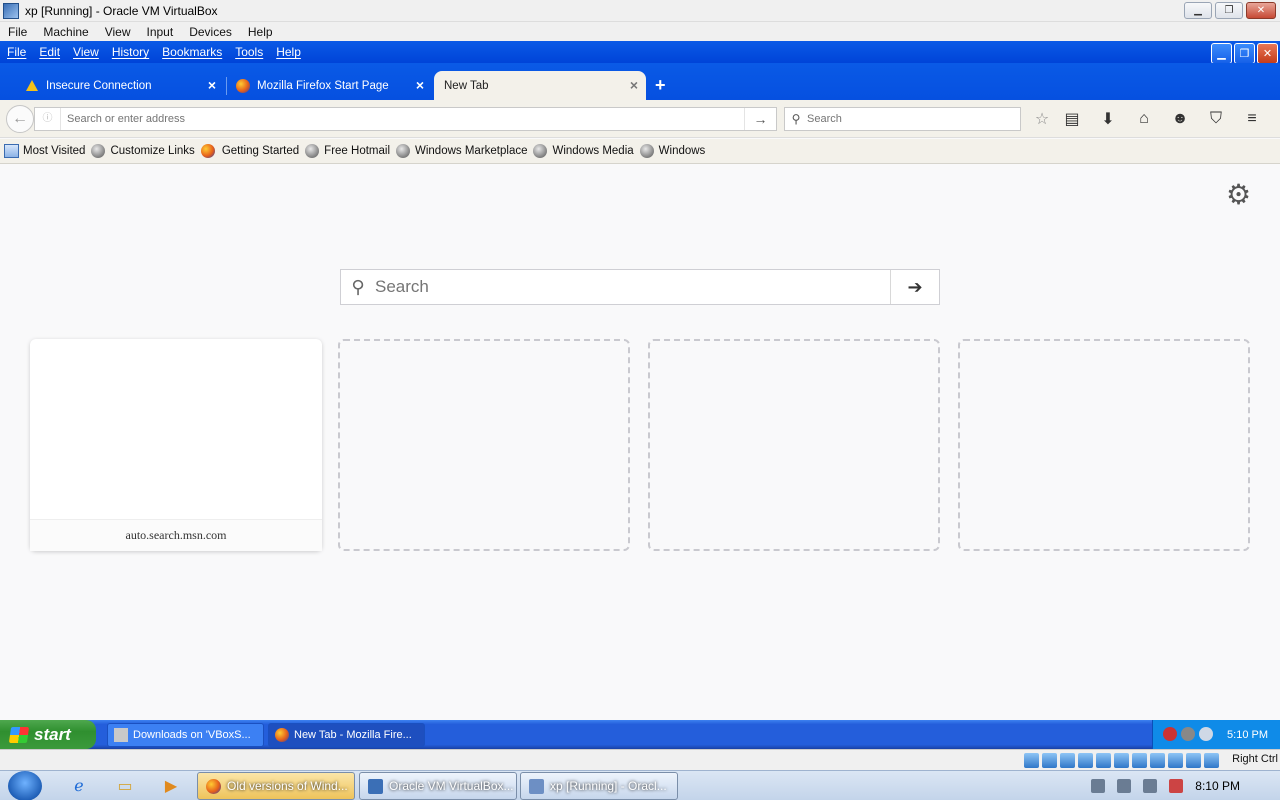  What do you see at coordinates (1255, 759) in the screenshot?
I see `host-key-label: Right Ctrl` at bounding box center [1255, 759].